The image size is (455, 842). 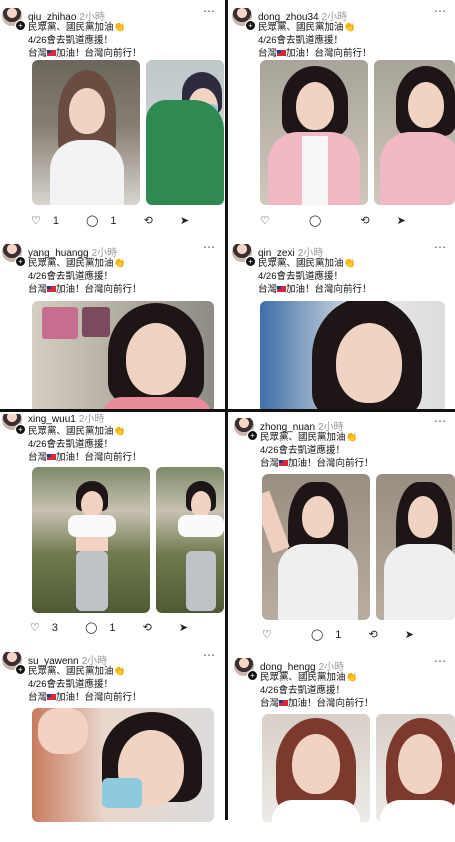 I want to click on like-count: 1, so click(x=55, y=221).